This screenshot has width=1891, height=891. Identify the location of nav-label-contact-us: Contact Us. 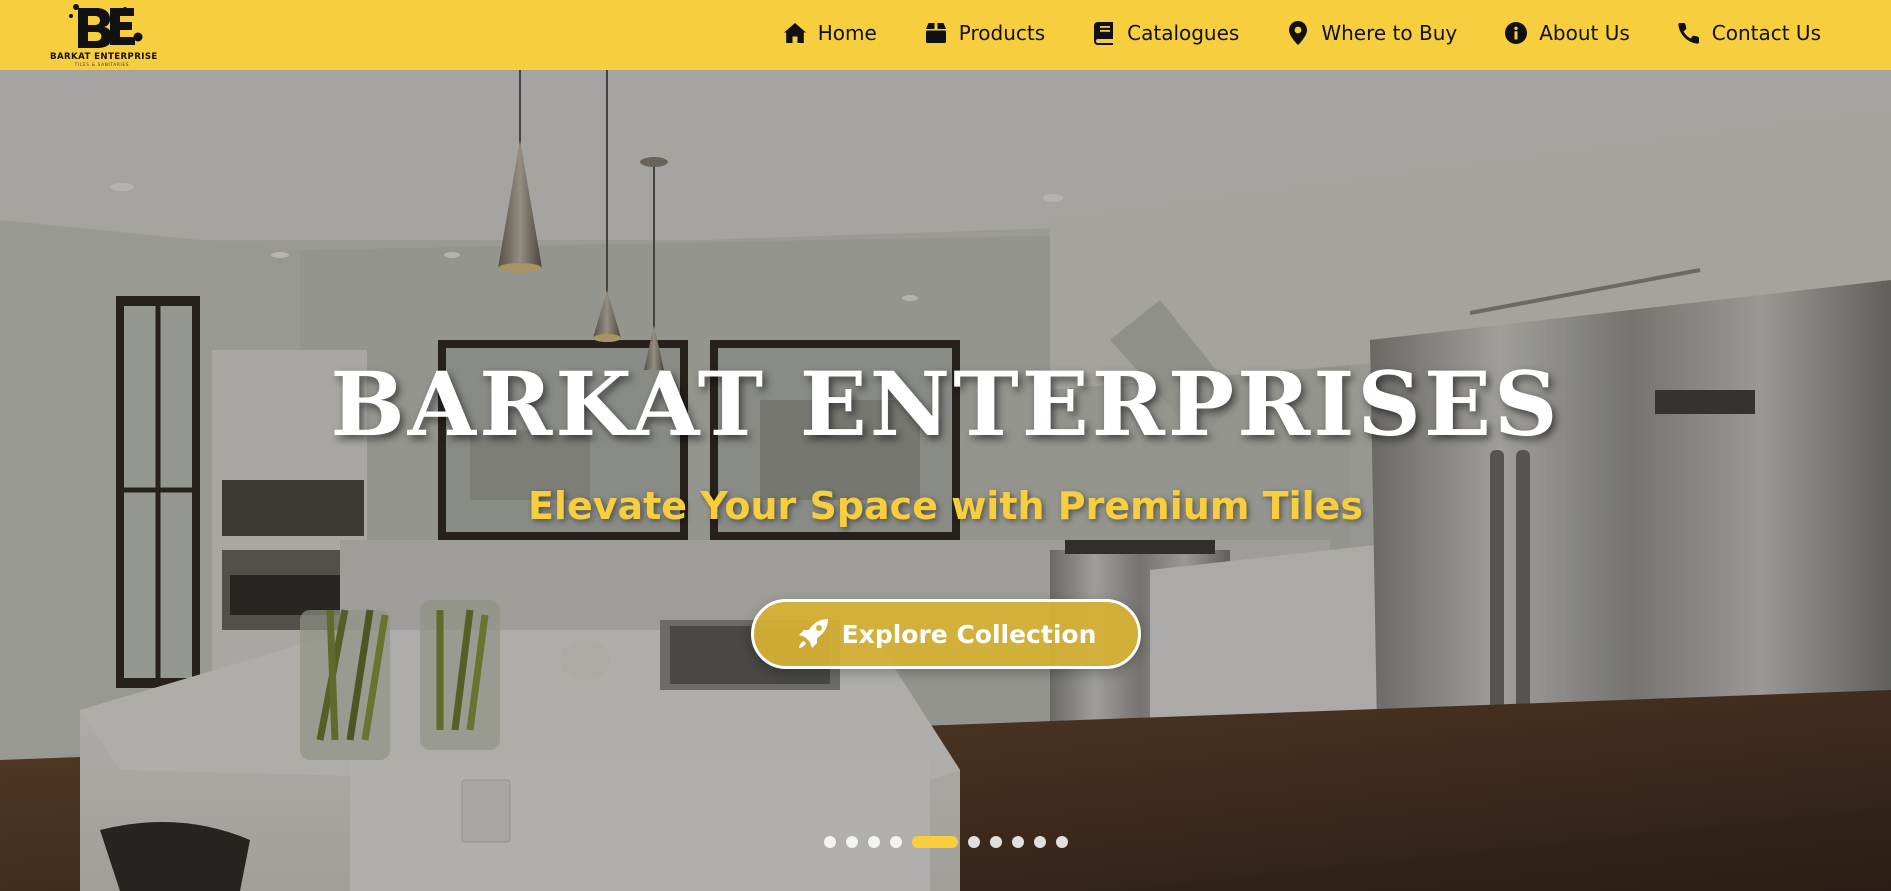
(1766, 33).